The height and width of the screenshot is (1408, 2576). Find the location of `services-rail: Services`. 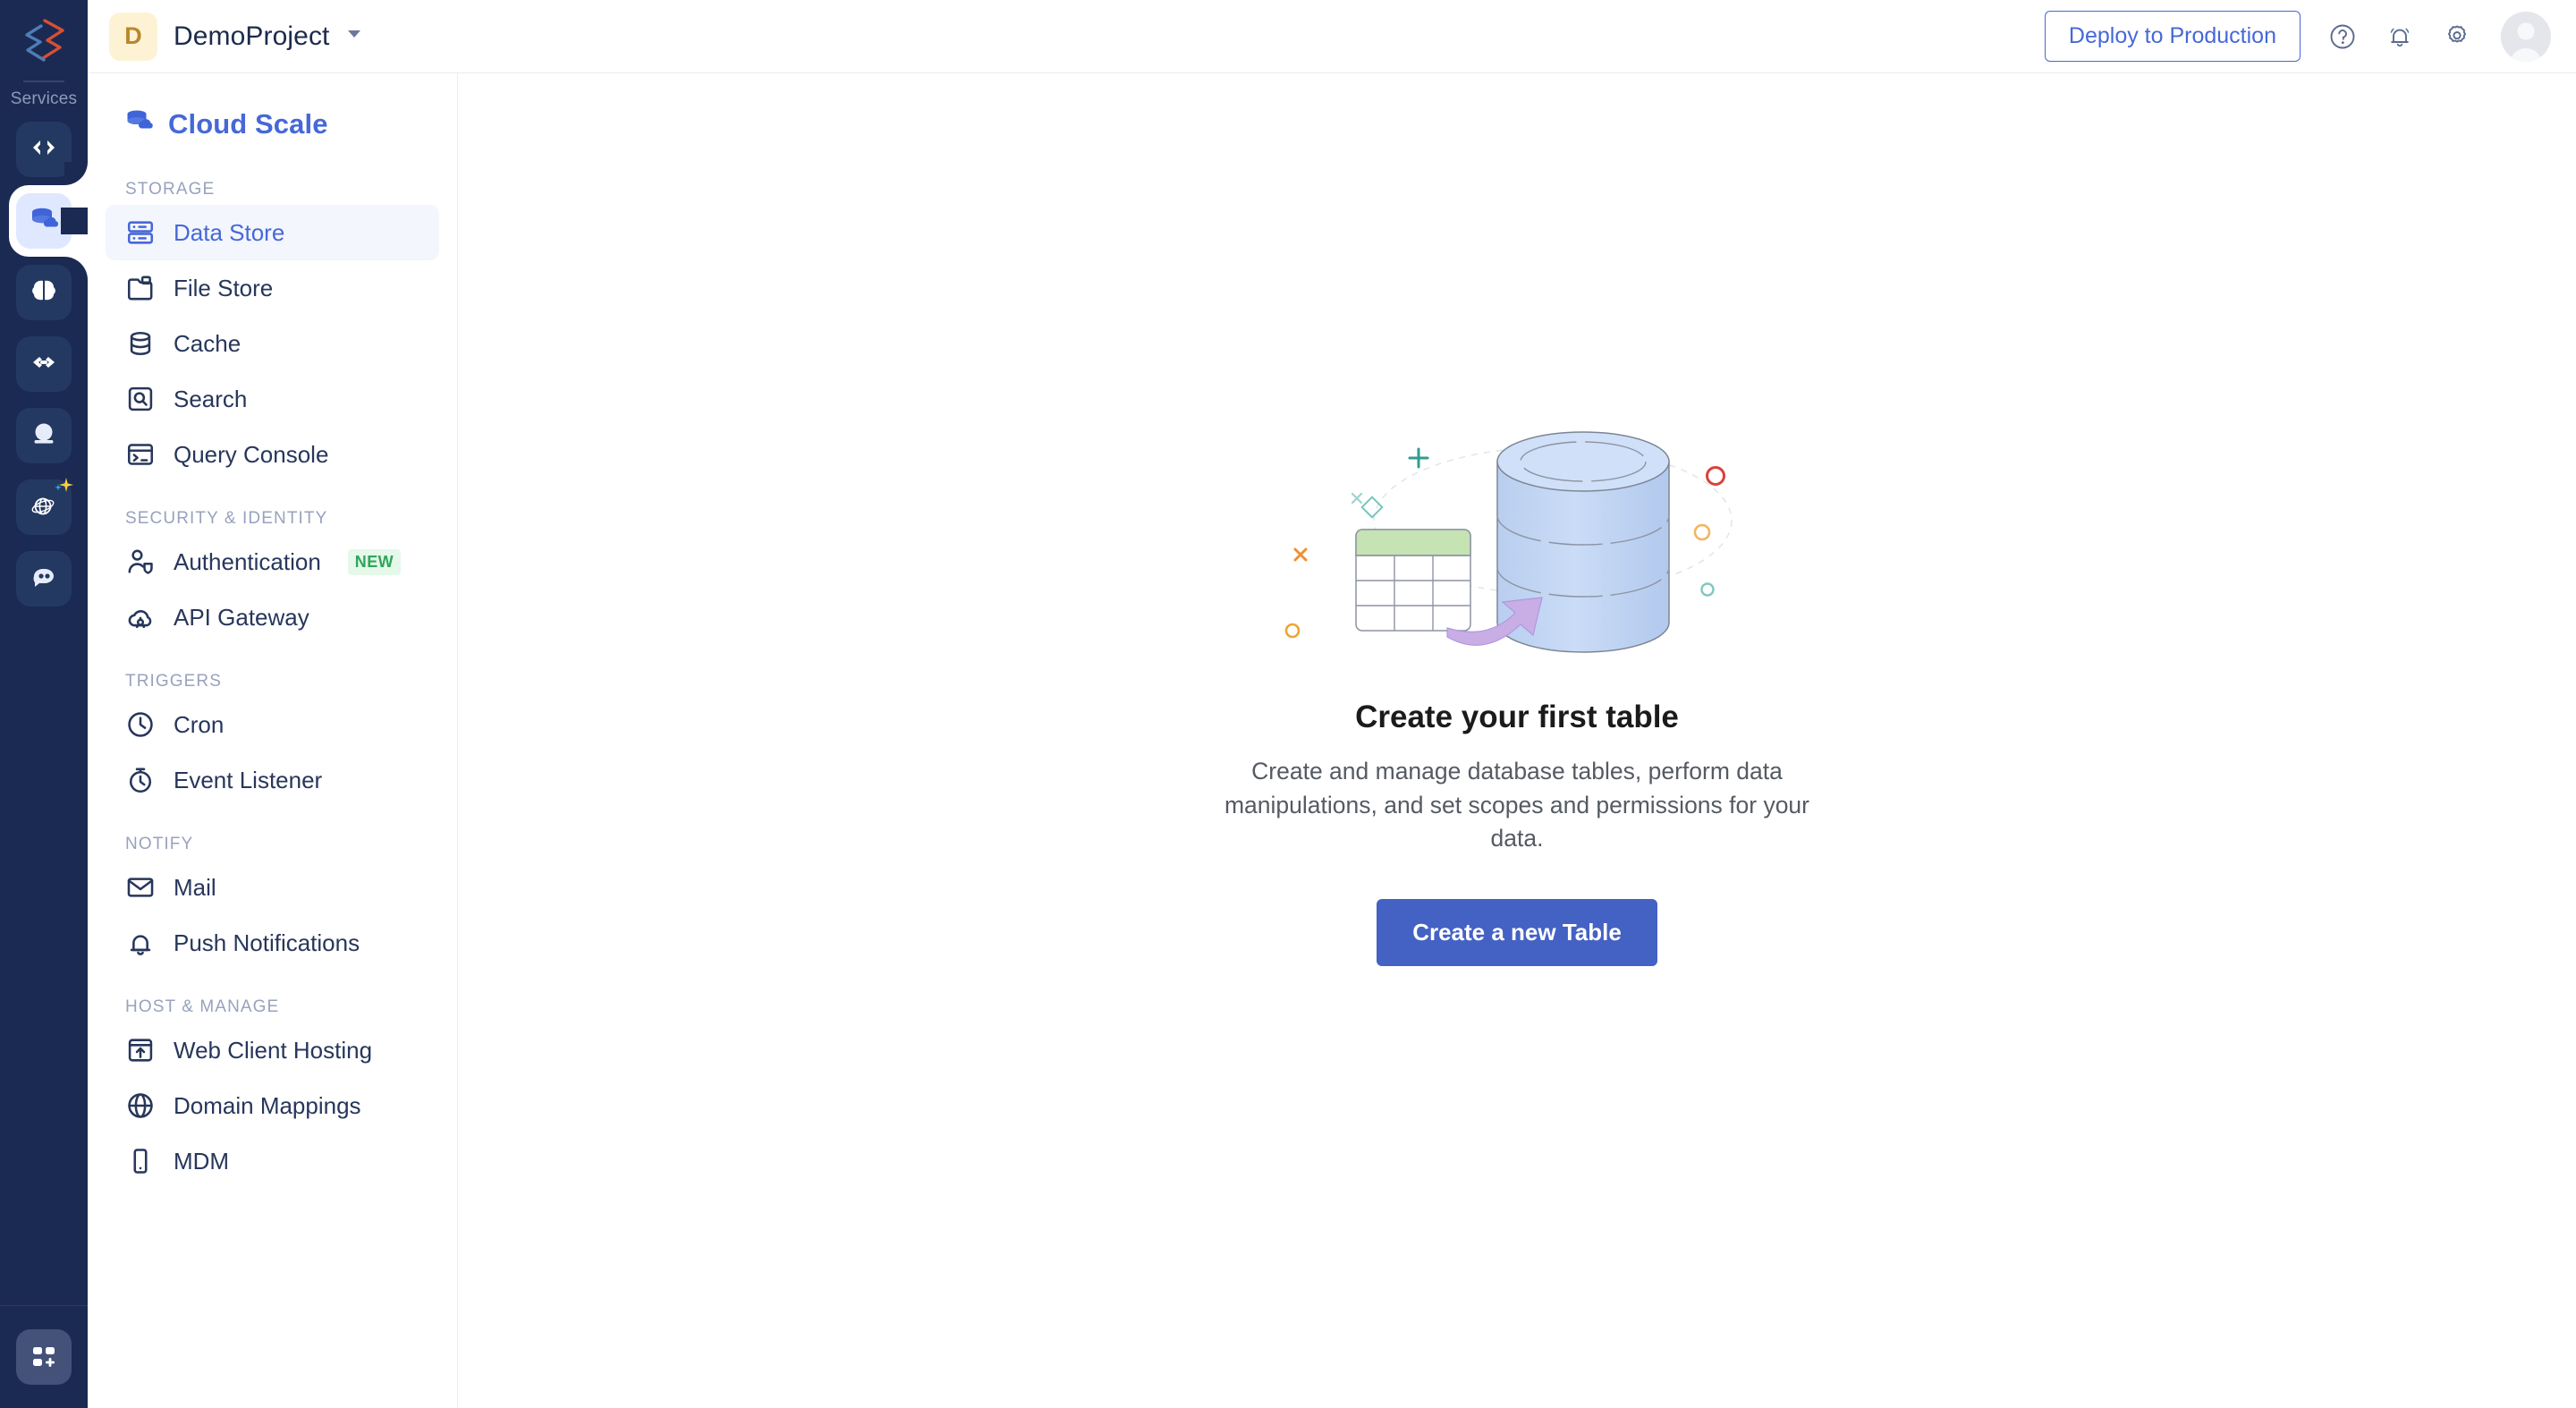

services-rail: Services is located at coordinates (53, 704).